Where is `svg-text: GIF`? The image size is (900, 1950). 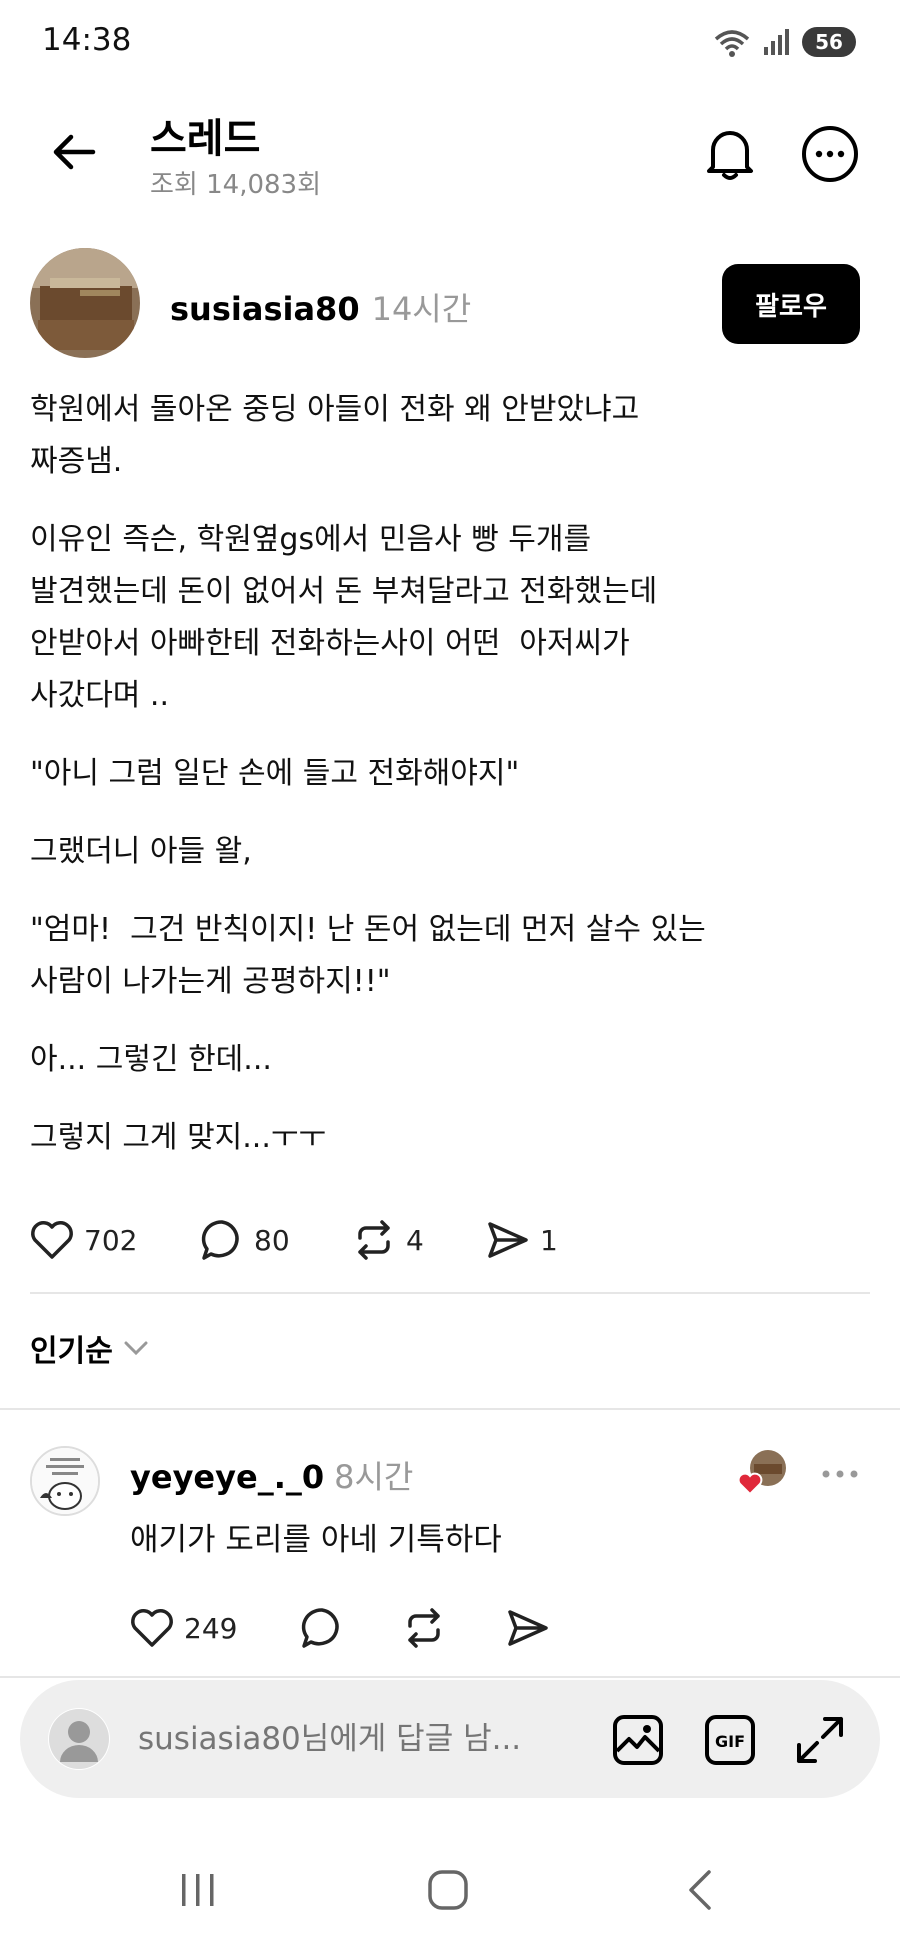
svg-text: GIF is located at coordinates (730, 1741).